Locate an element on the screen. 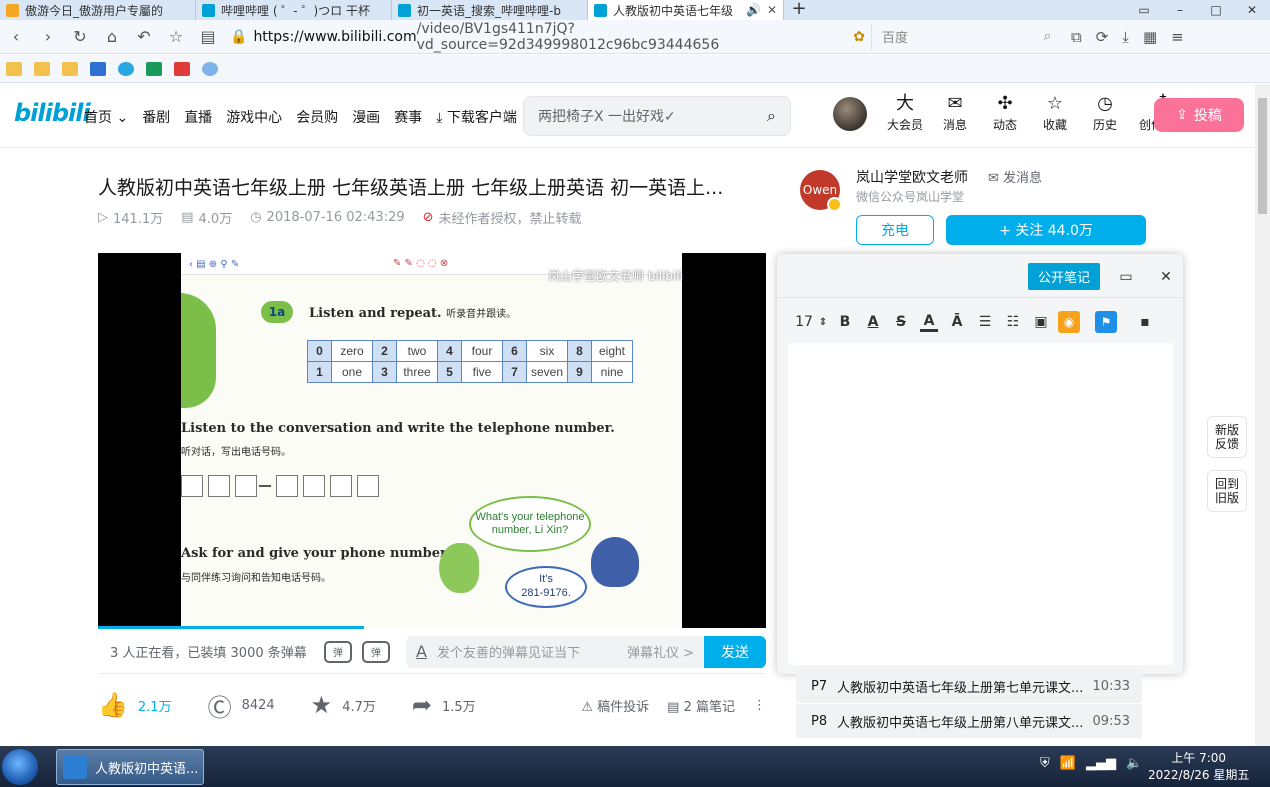  system-clock: 上午 7:00 2022/8/26 星期五 is located at coordinates (1198, 767).